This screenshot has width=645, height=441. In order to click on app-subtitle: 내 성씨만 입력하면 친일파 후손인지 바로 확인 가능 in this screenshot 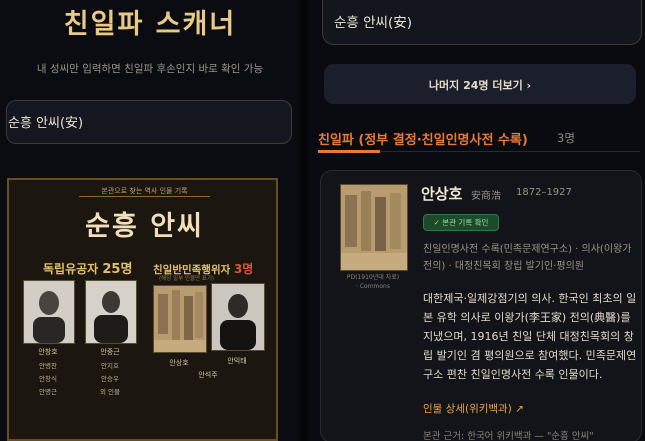, I will do `click(150, 69)`.